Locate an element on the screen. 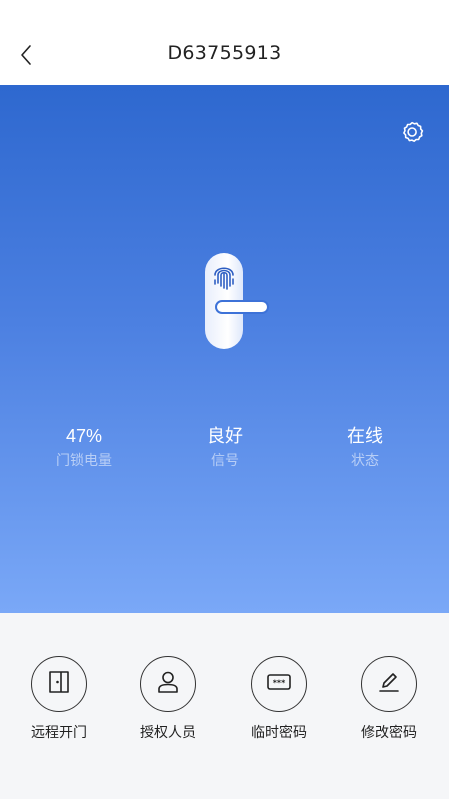 The image size is (449, 799). remote-unlock-button: 远程开门 is located at coordinates (59, 699).